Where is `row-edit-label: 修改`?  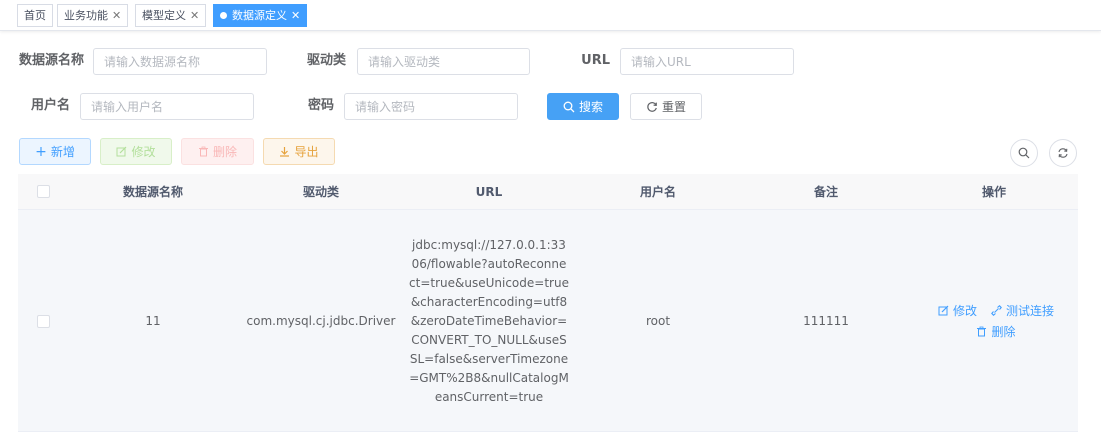
row-edit-label: 修改 is located at coordinates (964, 311).